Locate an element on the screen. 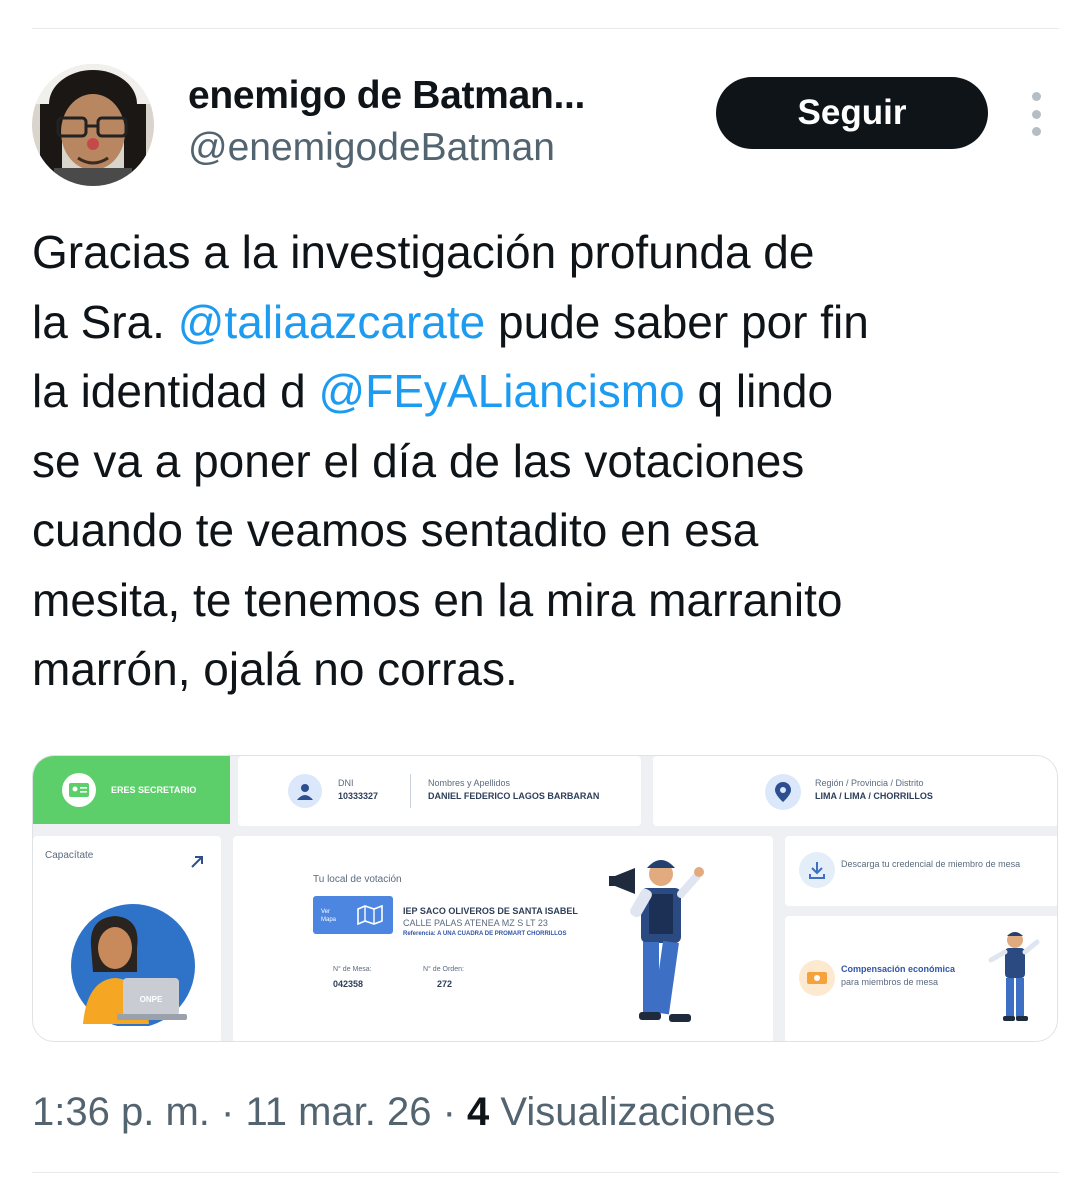 This screenshot has height=1177, width=1091. views-count: 4 is located at coordinates (478, 1112).